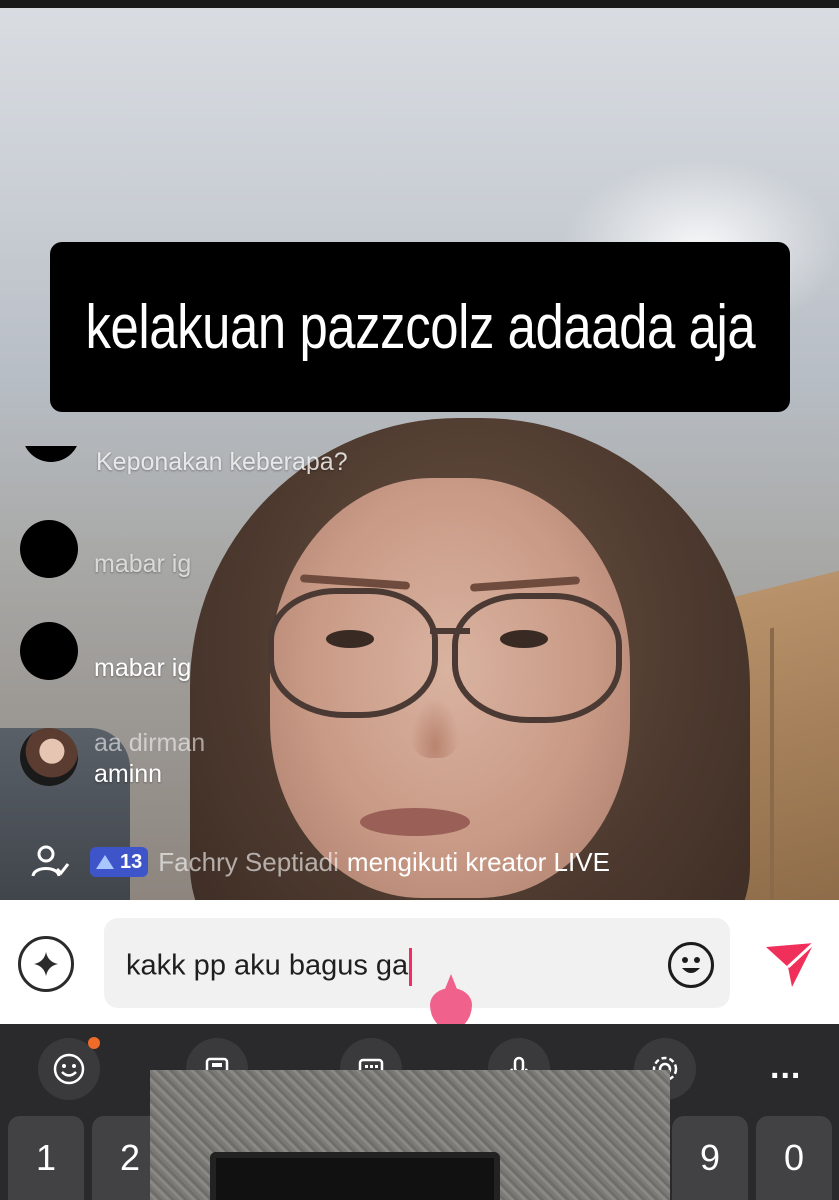  I want to click on person-follow-icon, so click(50, 862).